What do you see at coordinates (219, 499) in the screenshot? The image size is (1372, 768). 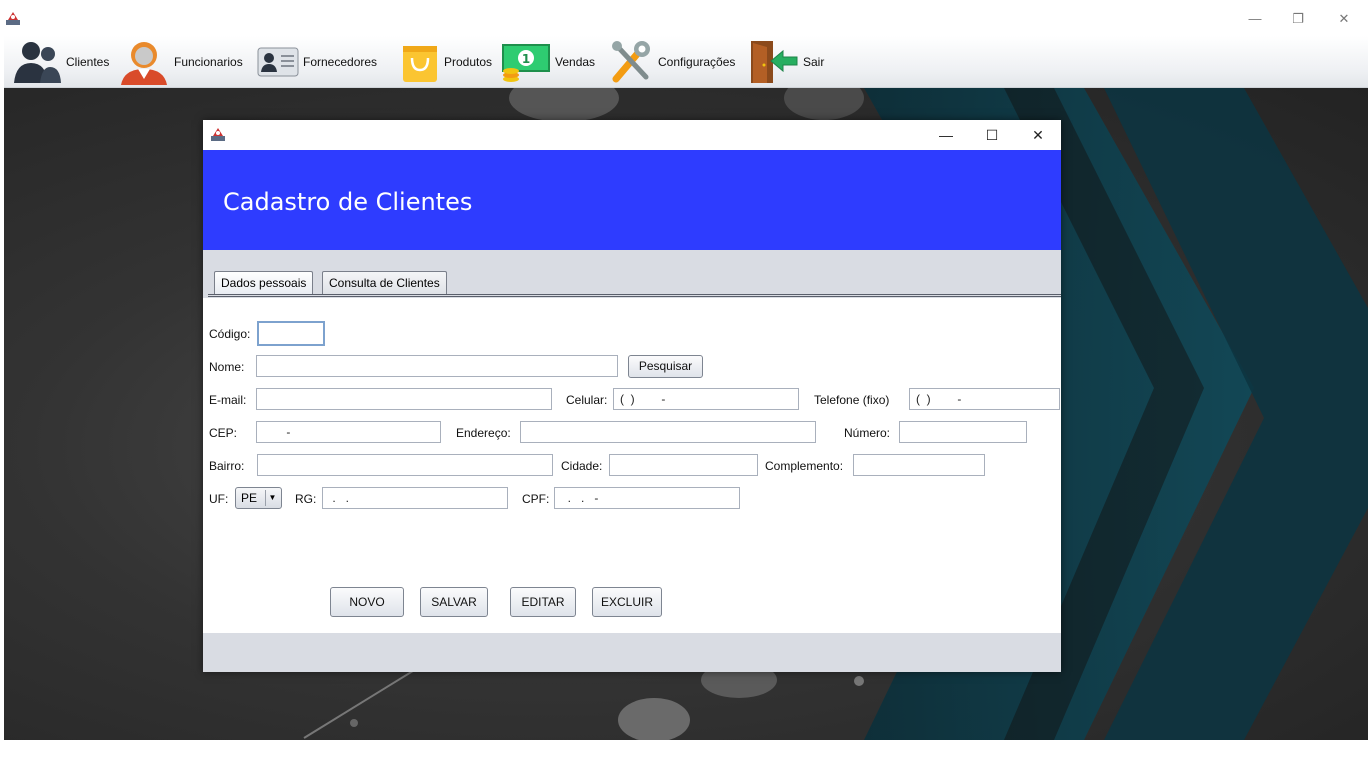 I see `uf-label: UF:` at bounding box center [219, 499].